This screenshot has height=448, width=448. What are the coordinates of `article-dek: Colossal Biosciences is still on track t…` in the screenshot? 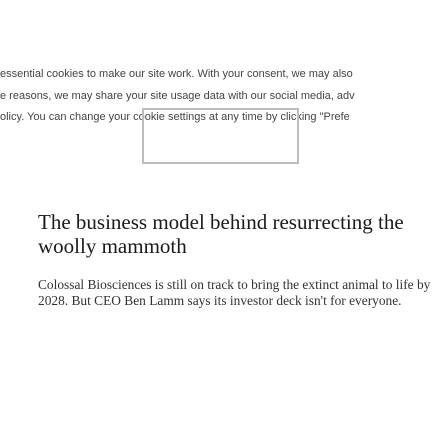 It's located at (234, 292).